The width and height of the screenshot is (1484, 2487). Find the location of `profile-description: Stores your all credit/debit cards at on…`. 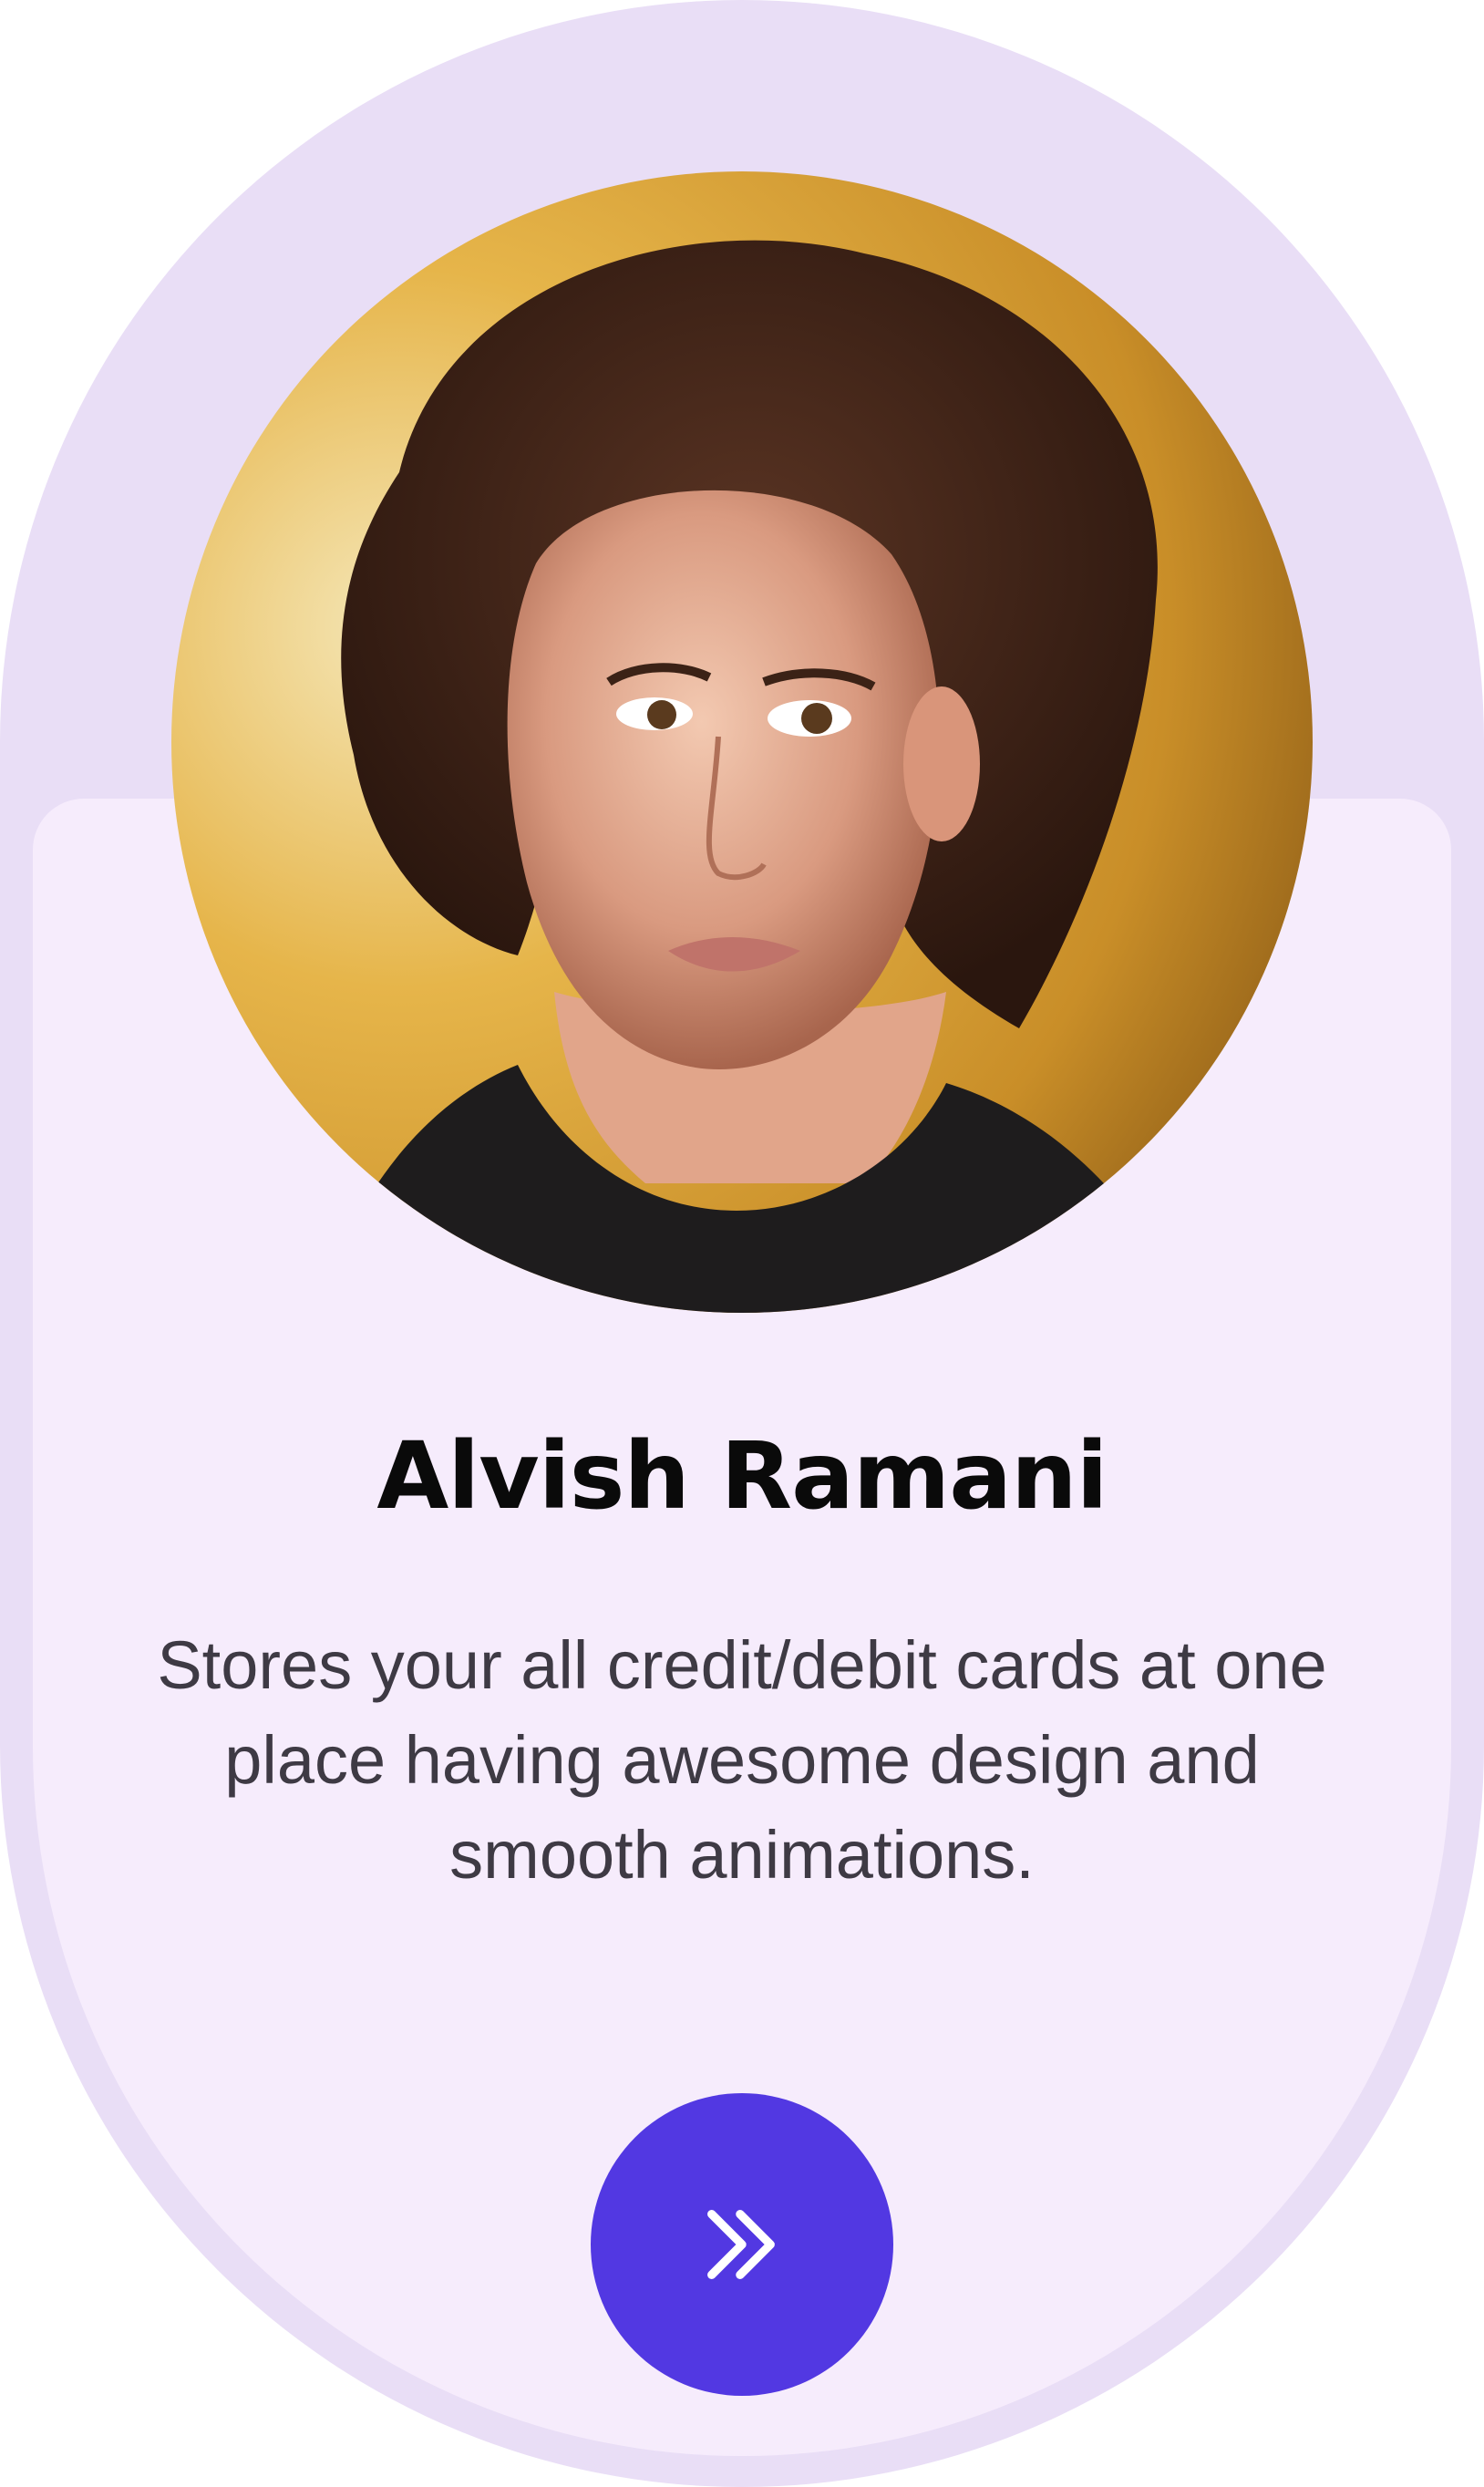

profile-description: Stores your all credit/debit cards at on… is located at coordinates (742, 1760).